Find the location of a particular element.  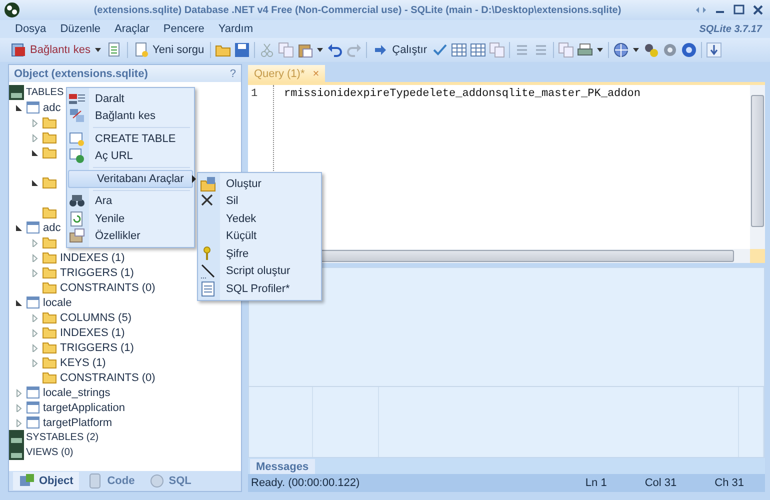

menu-item: Daralt is located at coordinates (130, 99).